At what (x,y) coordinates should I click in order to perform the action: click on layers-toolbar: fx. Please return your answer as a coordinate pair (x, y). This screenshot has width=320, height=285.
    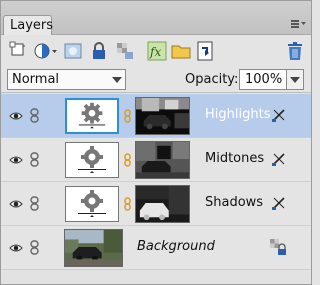
    Looking at the image, I should click on (156, 50).